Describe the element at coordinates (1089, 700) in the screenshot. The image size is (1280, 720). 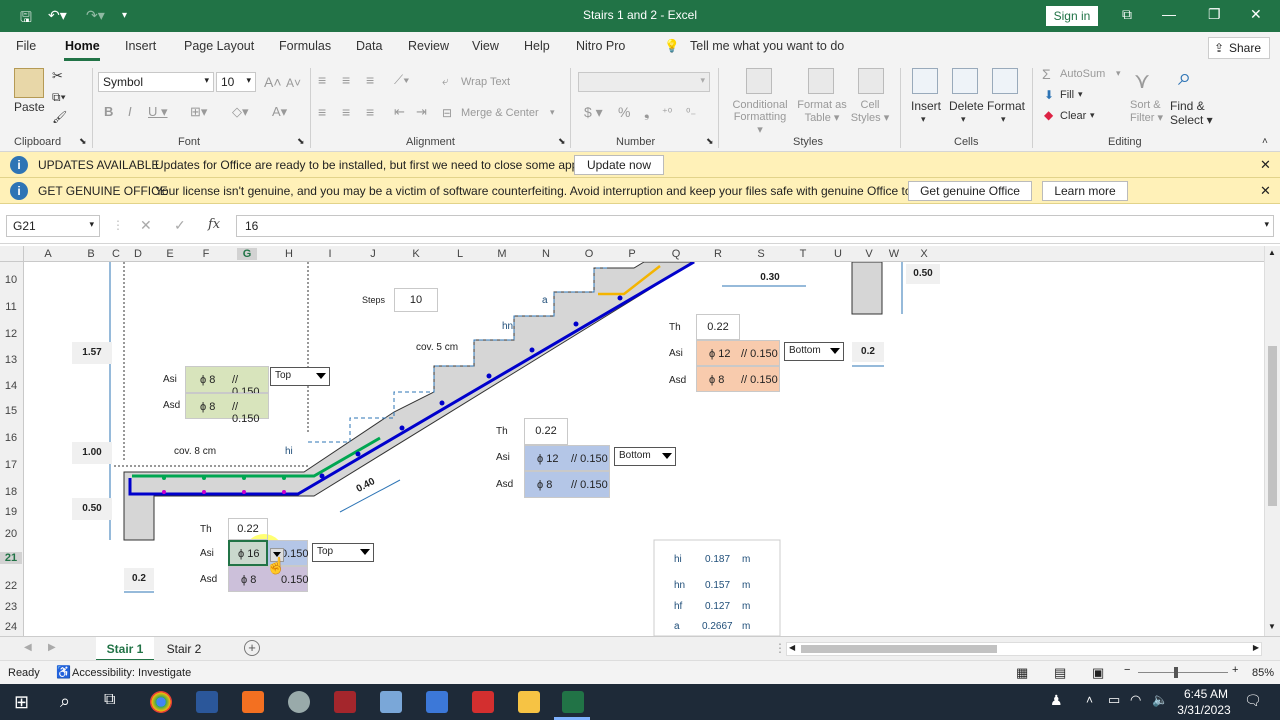
I see `chevron-up-icon: ˄` at that location.